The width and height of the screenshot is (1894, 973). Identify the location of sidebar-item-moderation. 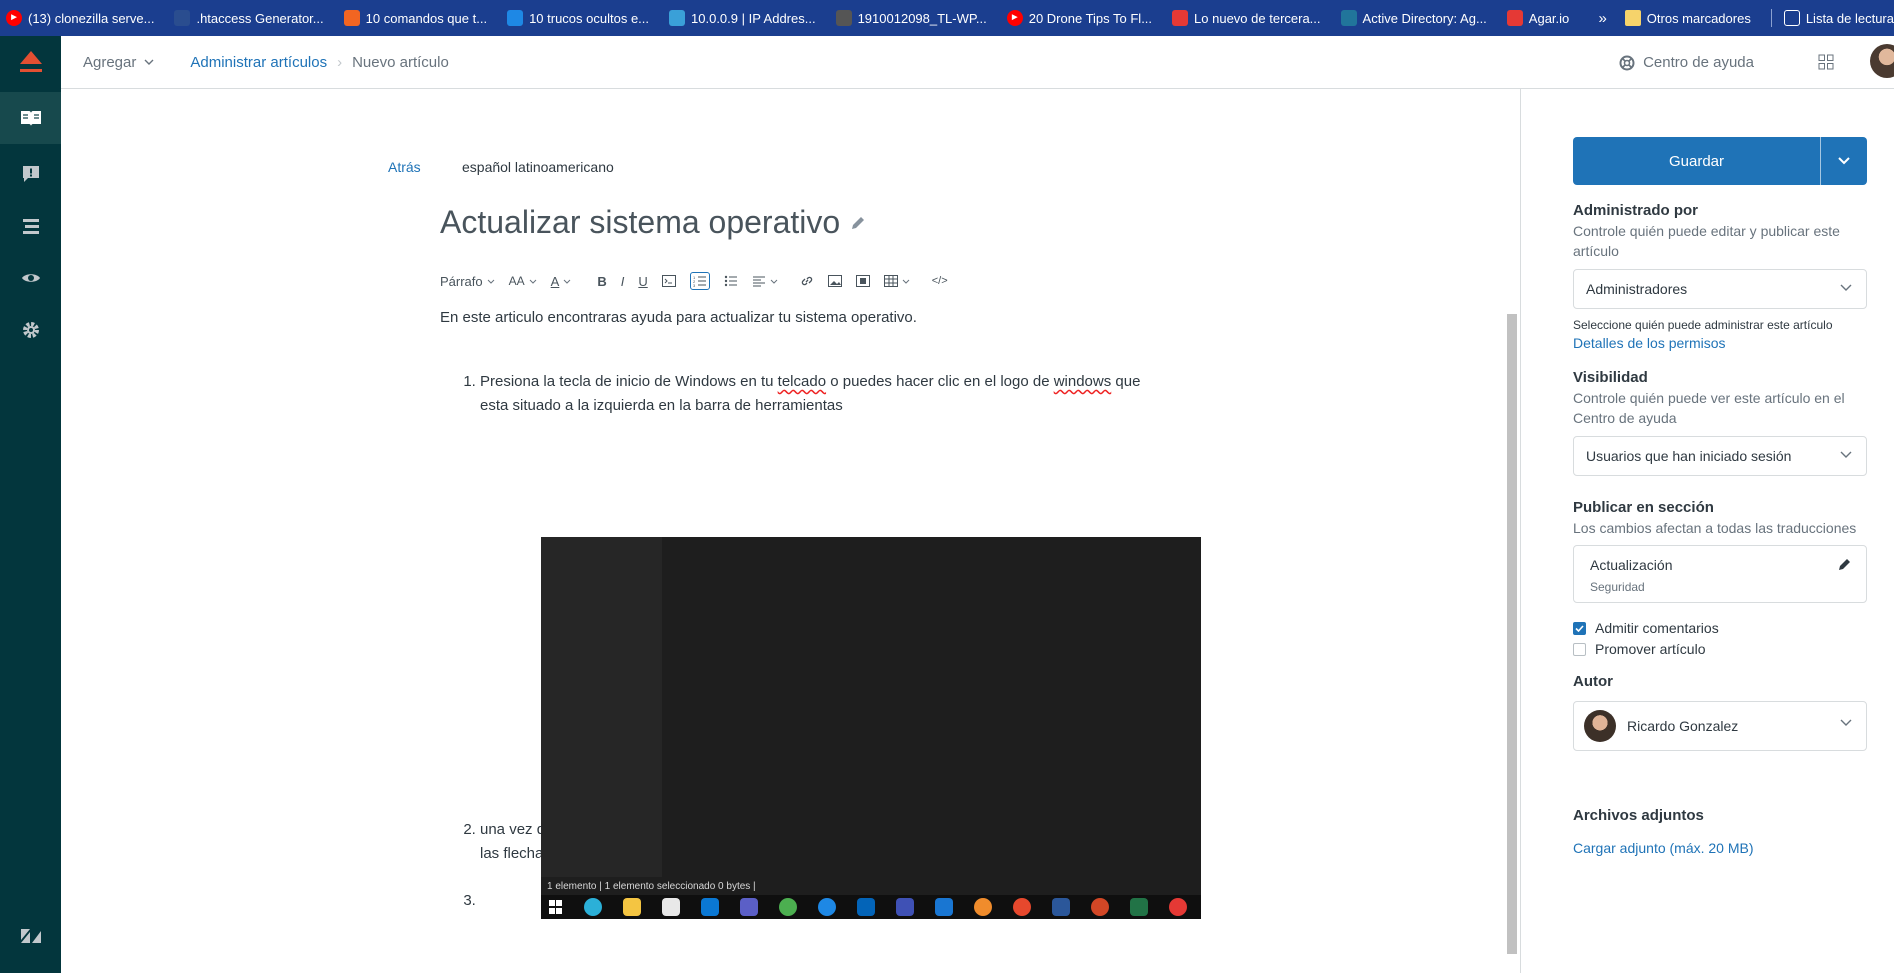
(30, 174).